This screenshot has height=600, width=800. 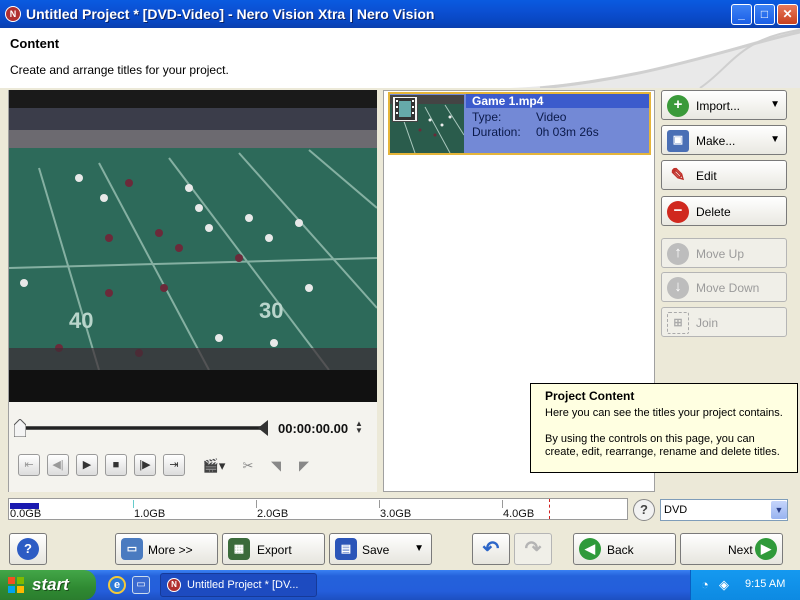 I want to click on join-icon: ⊞, so click(x=678, y=323).